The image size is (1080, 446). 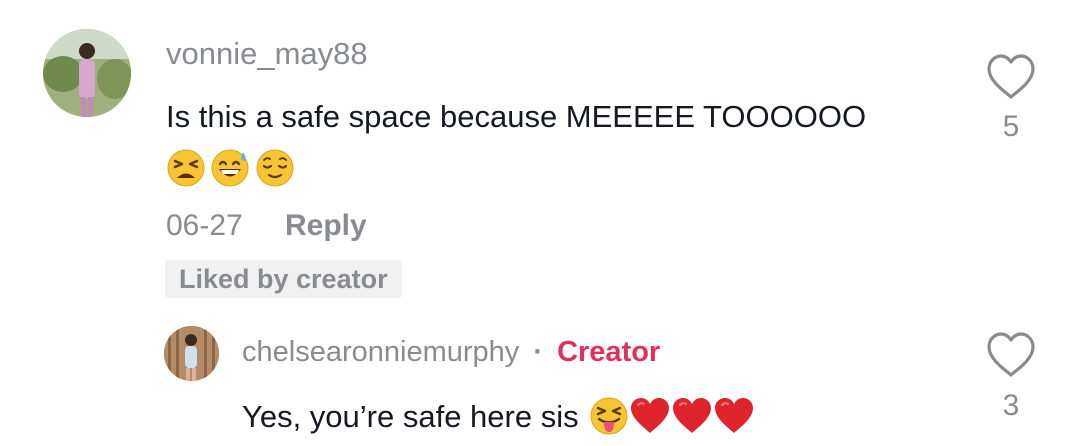 I want to click on reply-emojis, so click(x=672, y=416).